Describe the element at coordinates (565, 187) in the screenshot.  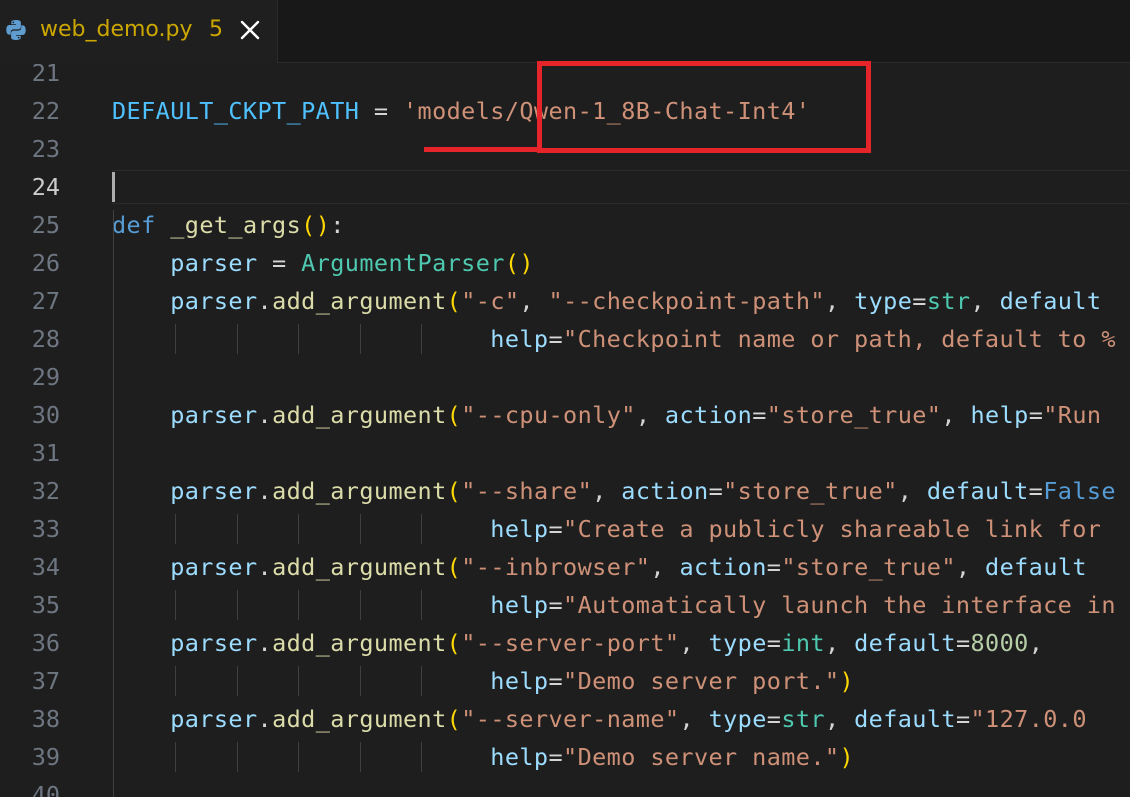
I see `code-line: 24` at that location.